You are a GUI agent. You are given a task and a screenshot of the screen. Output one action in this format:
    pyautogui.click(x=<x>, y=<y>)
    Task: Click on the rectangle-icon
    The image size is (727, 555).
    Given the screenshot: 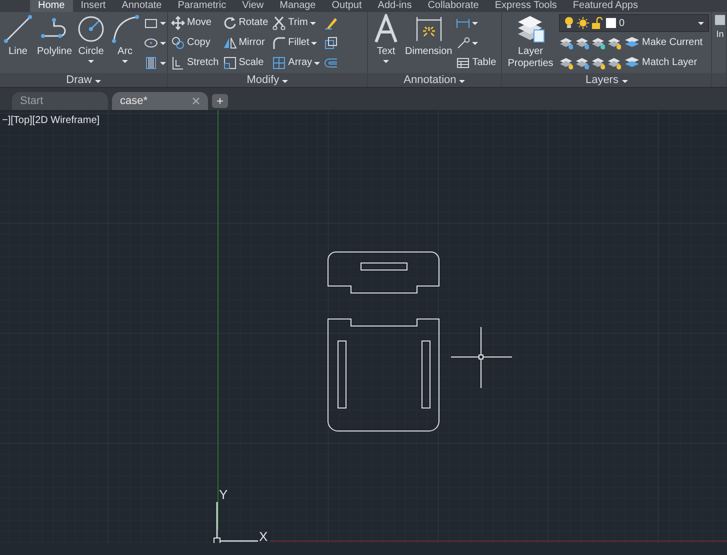 What is the action you would take?
    pyautogui.click(x=151, y=23)
    